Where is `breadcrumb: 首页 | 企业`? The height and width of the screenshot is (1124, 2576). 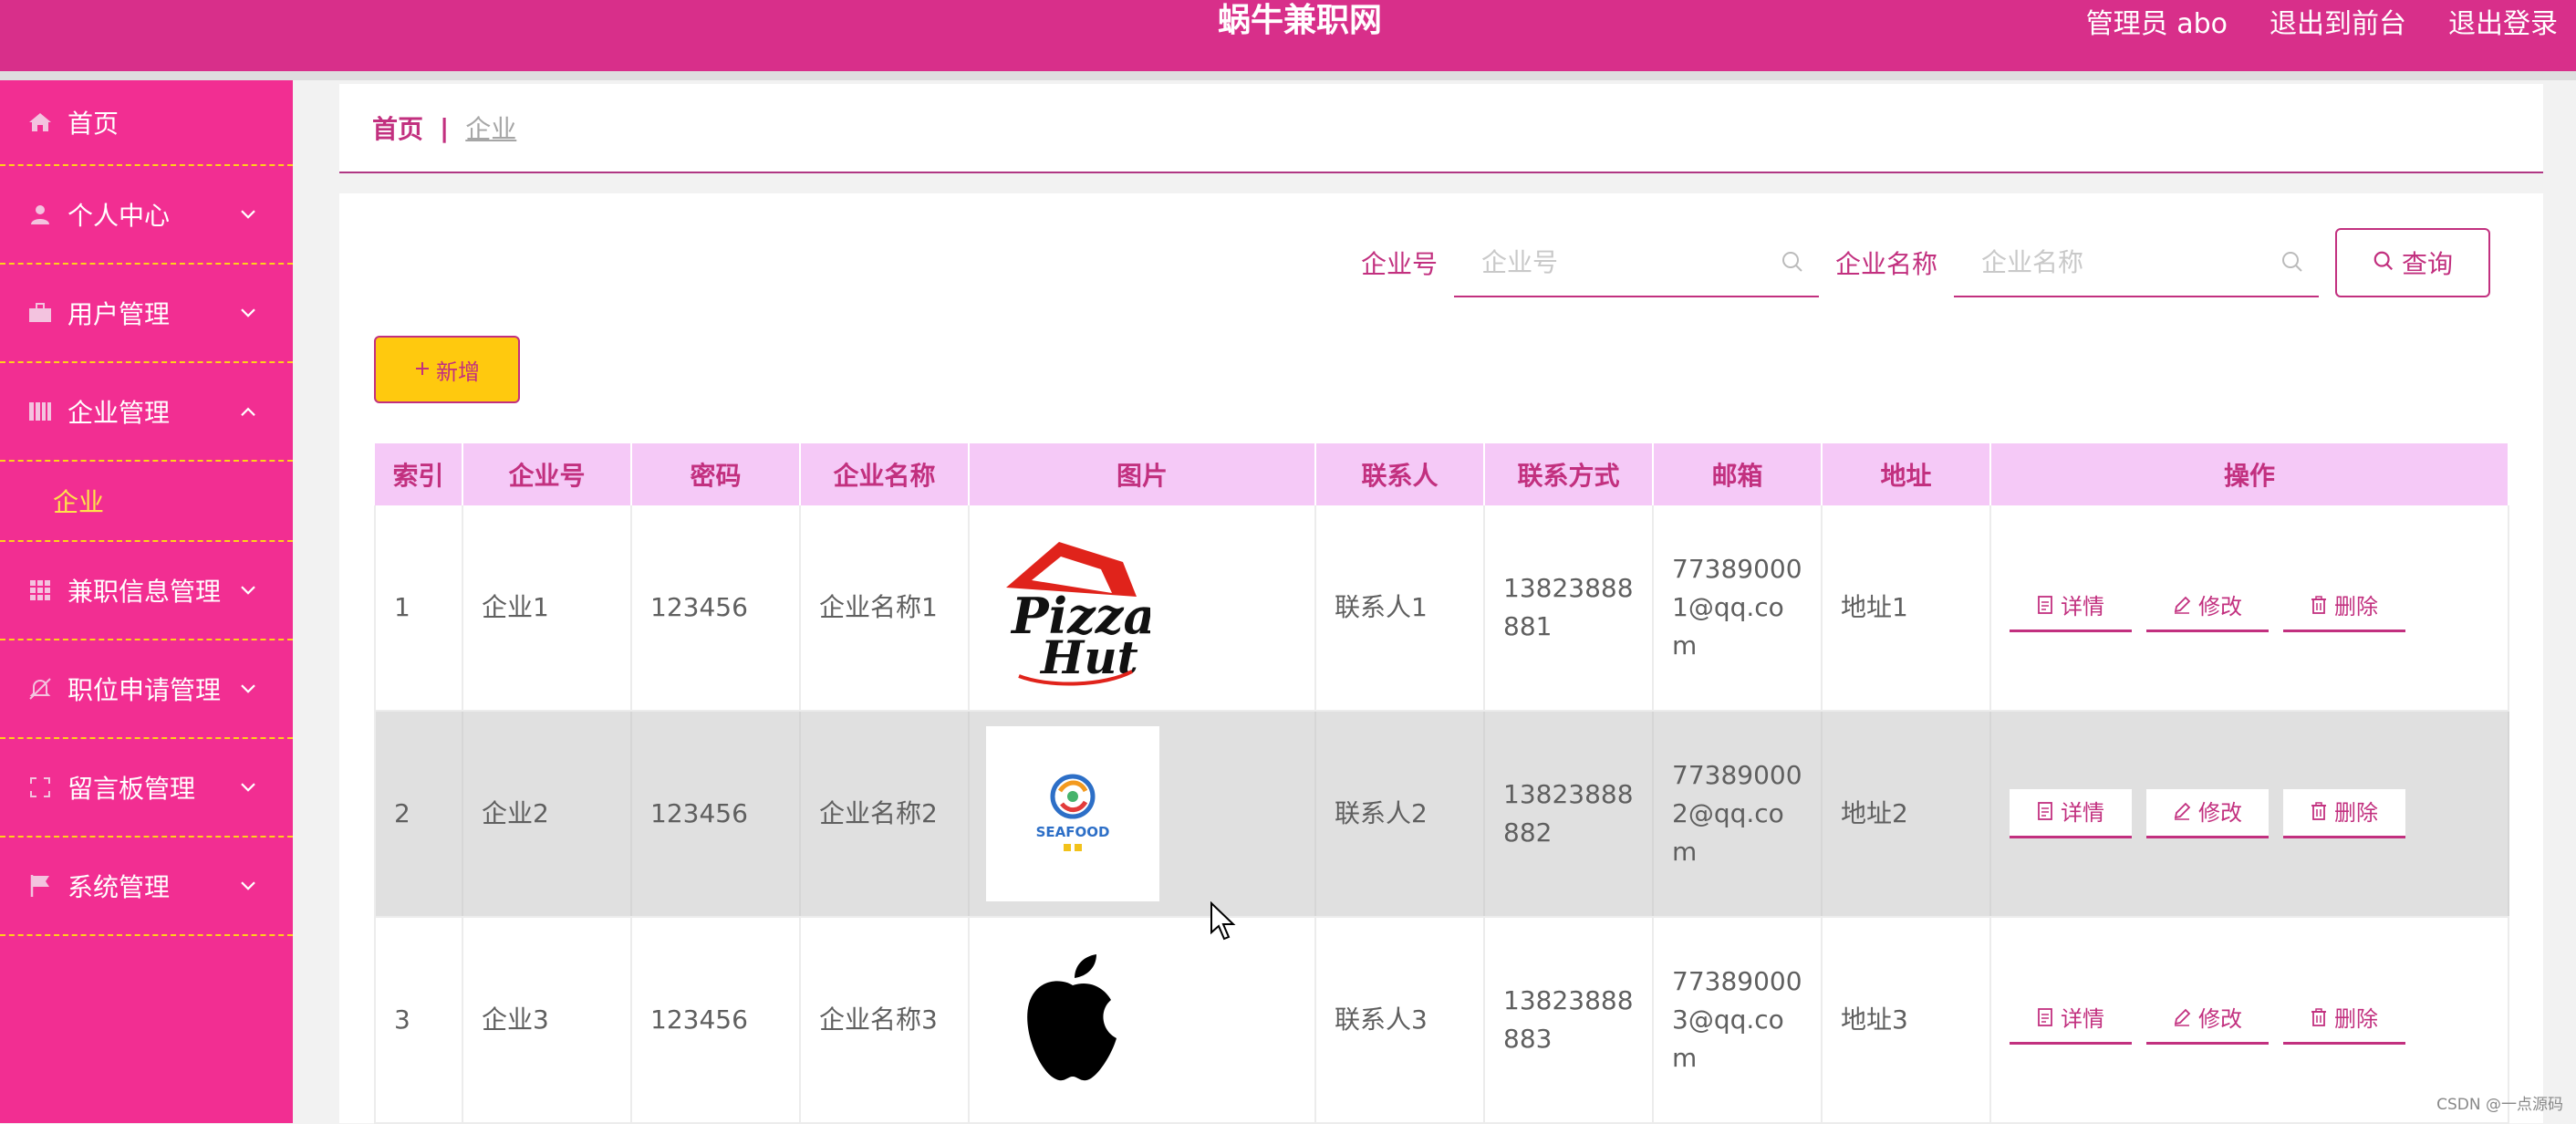
breadcrumb: 首页 | 企业 is located at coordinates (1441, 128).